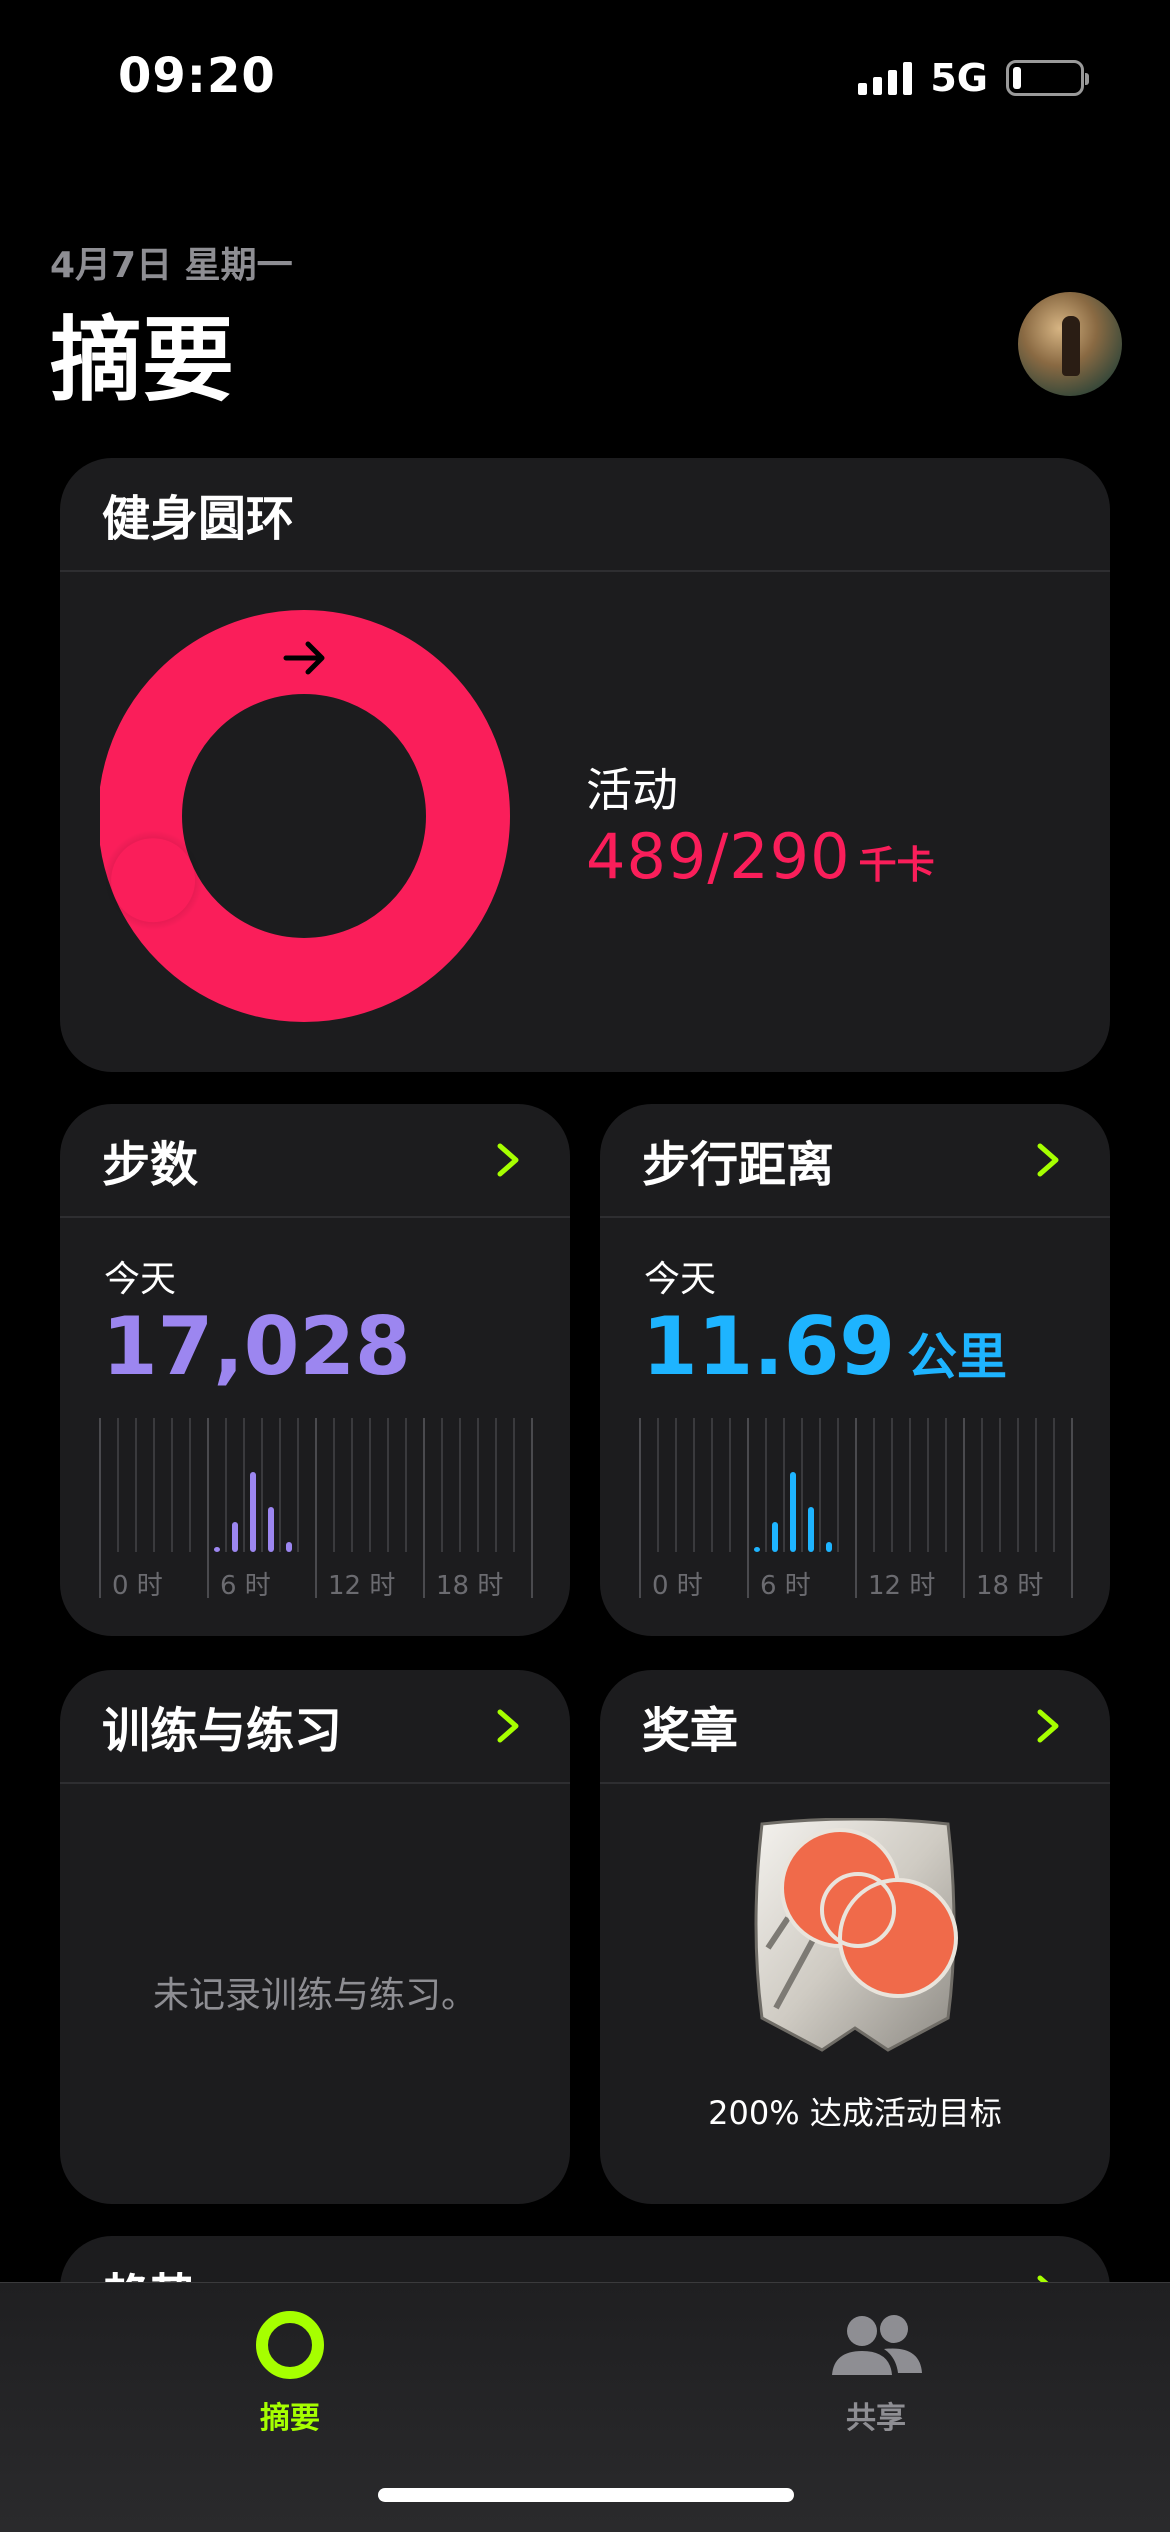 The height and width of the screenshot is (2532, 1170). I want to click on steps-card: 步数 今天 17,028 0 时 6 时 12 时 18 时, so click(315, 1370).